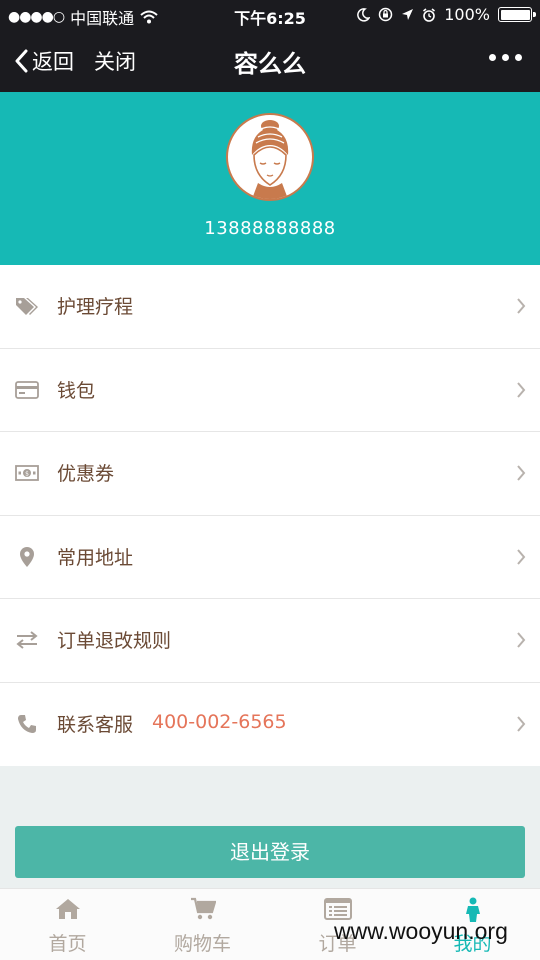  Describe the element at coordinates (408, 14) in the screenshot. I see `location-arrow-icon` at that location.